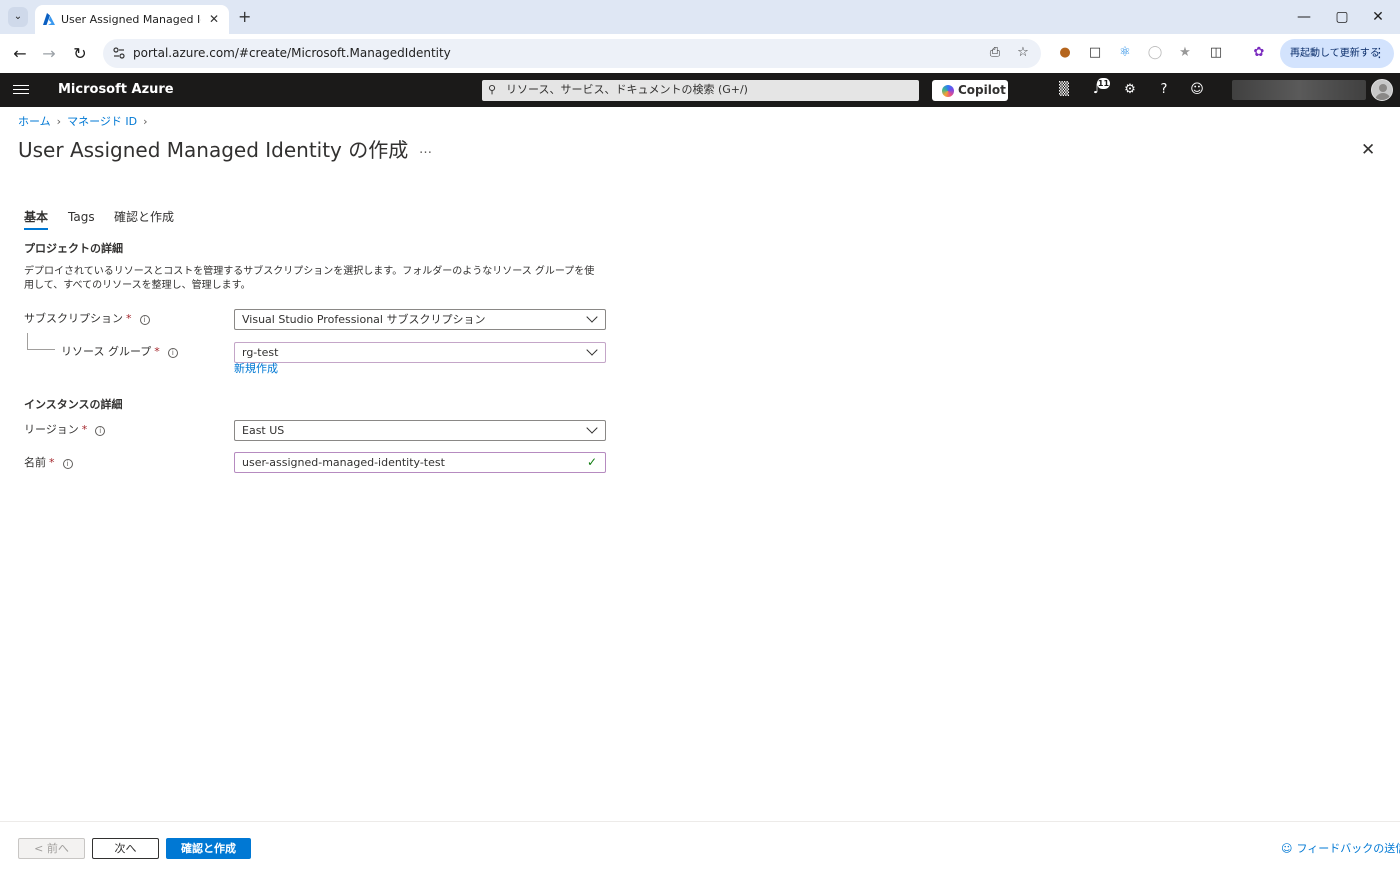 This screenshot has height=876, width=1400. What do you see at coordinates (125, 848) in the screenshot?
I see `next-button: 次へ` at bounding box center [125, 848].